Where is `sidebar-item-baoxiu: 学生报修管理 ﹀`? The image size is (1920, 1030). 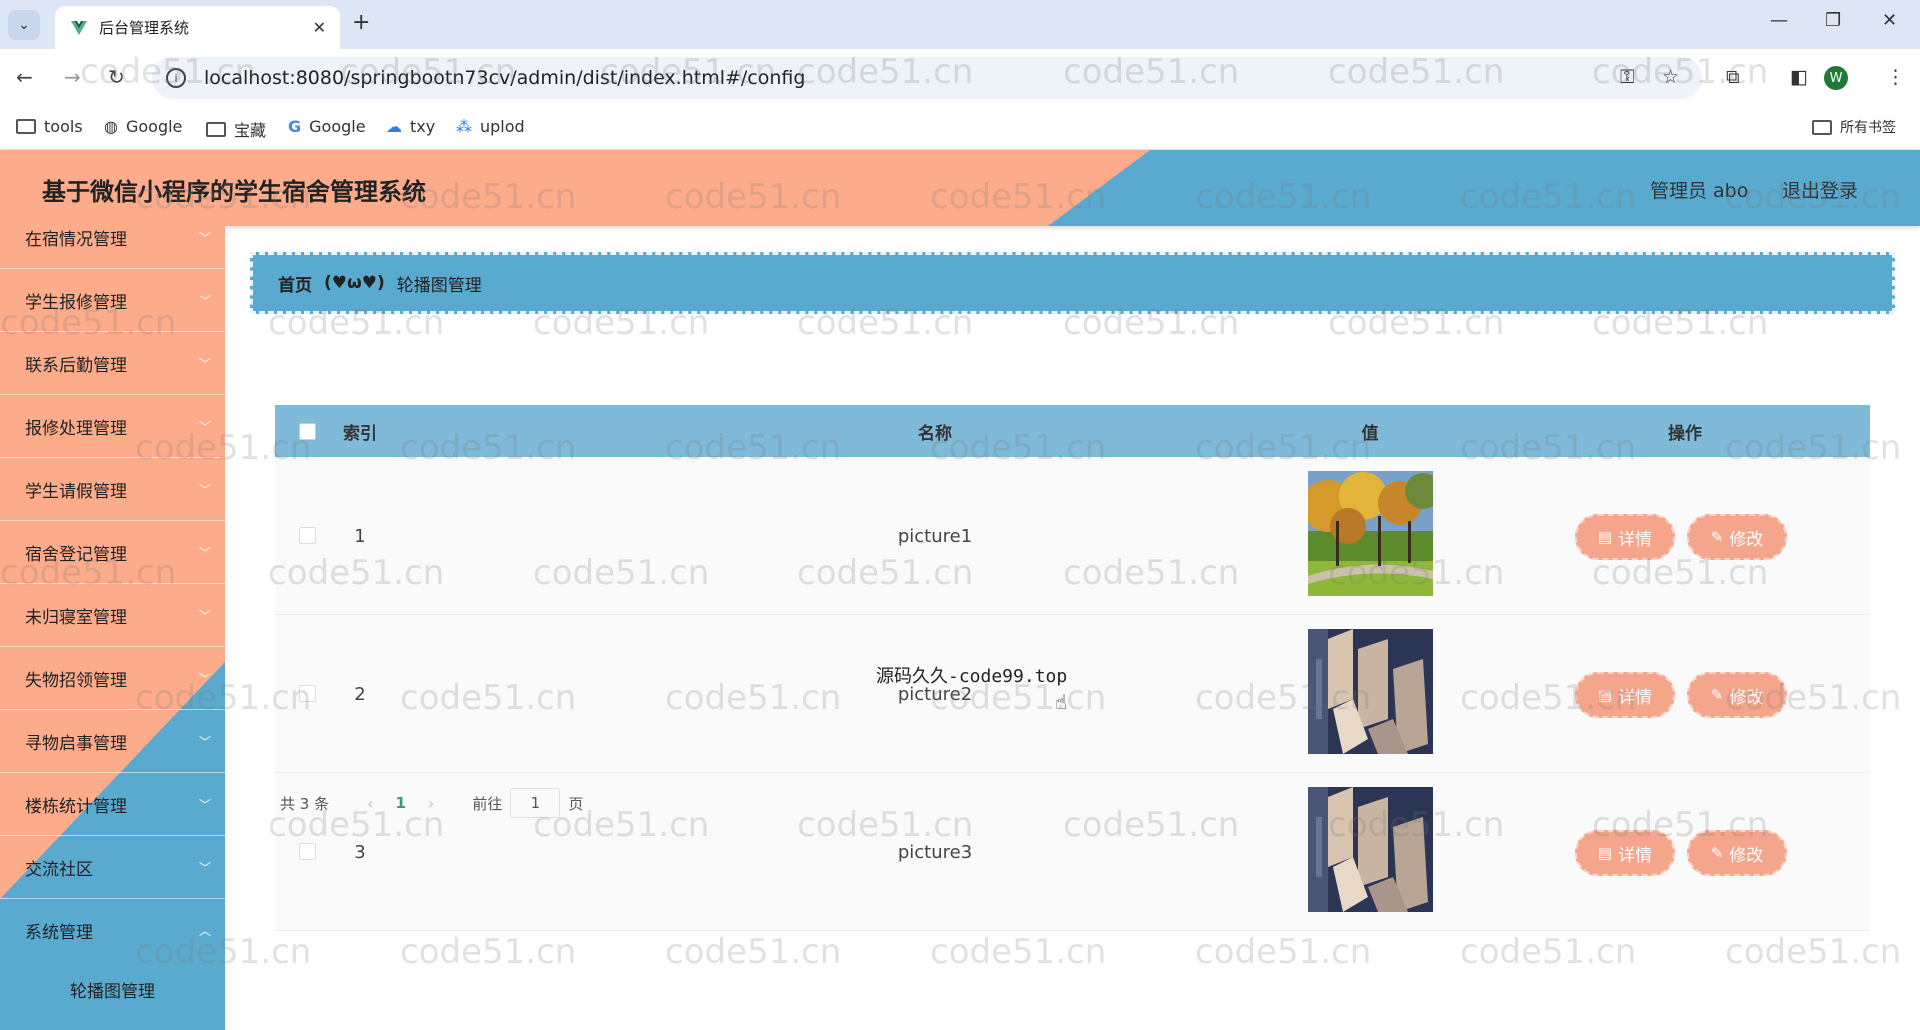
sidebar-item-baoxiu: 学生报修管理 ﹀ is located at coordinates (112, 300).